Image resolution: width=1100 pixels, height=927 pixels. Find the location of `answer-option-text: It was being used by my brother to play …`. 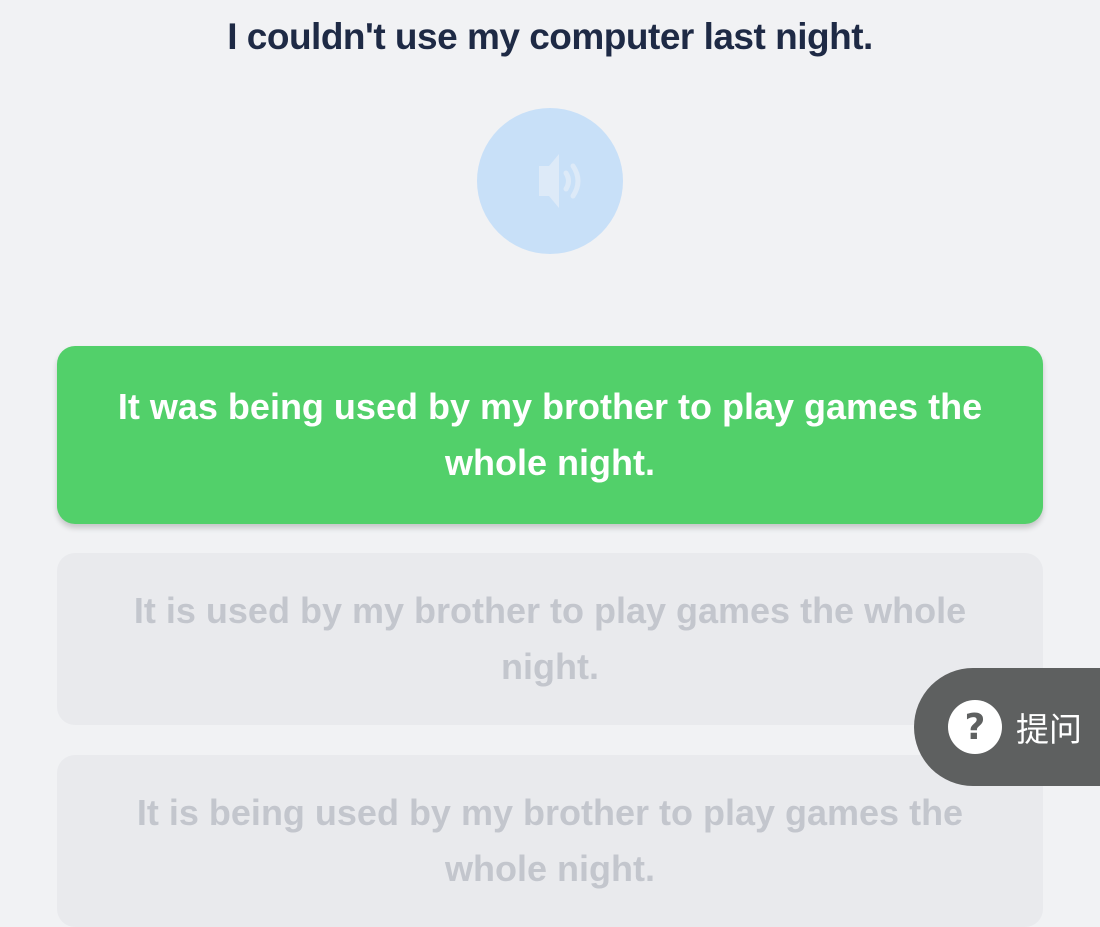

answer-option-text: It was being used by my brother to play … is located at coordinates (550, 434).